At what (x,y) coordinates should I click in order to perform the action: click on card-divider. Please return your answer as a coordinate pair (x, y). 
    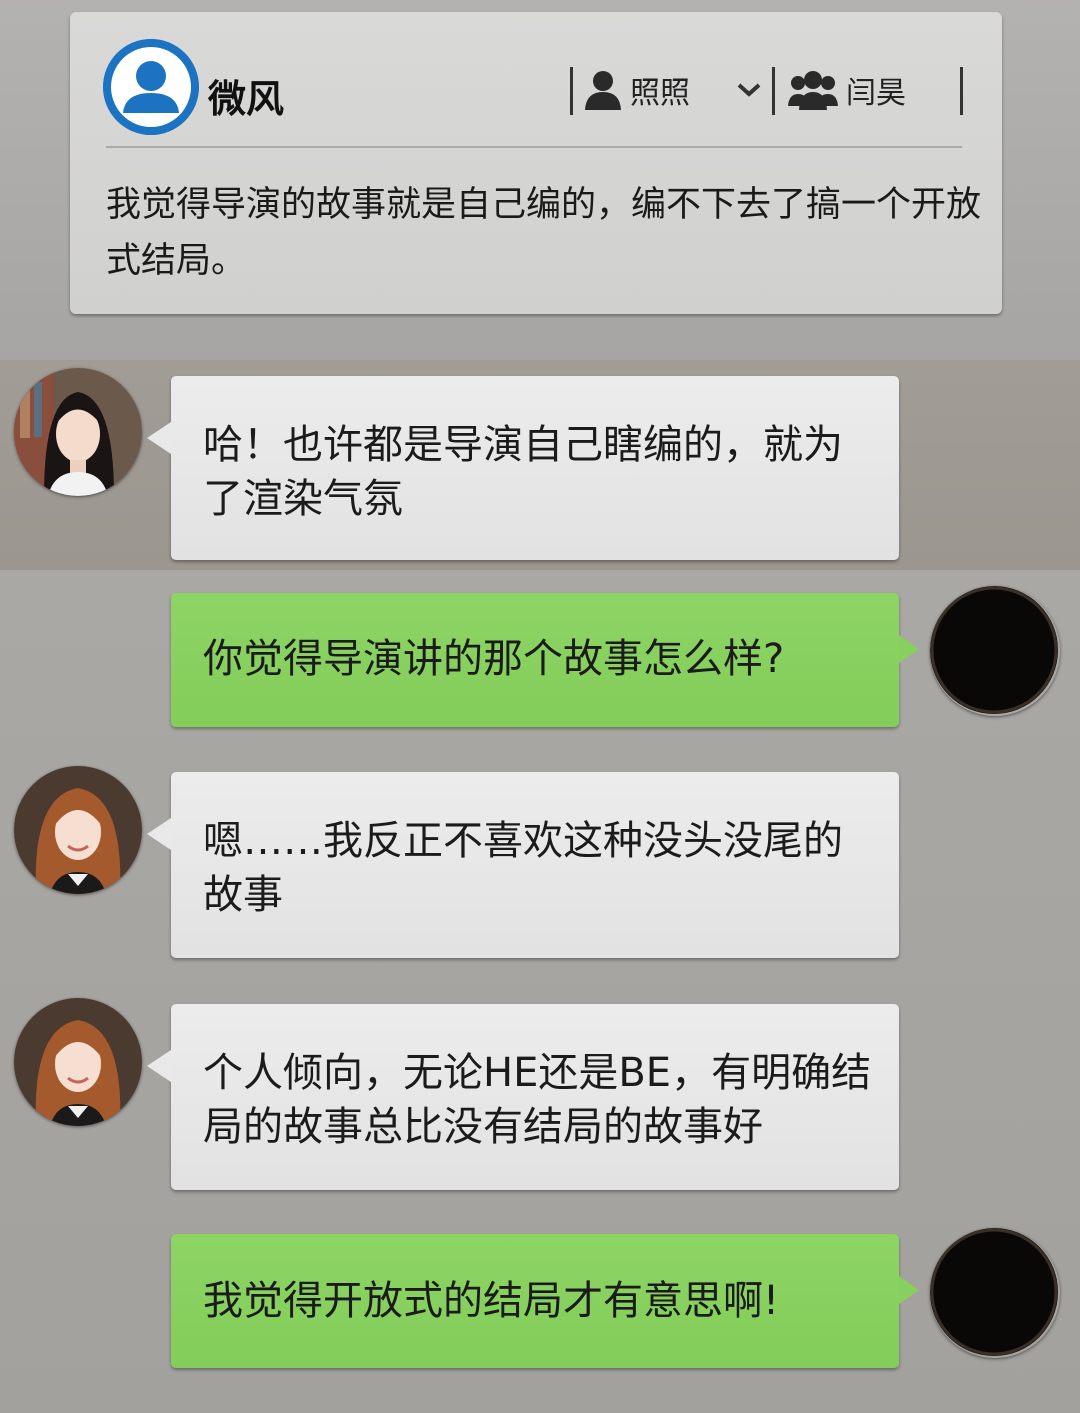
    Looking at the image, I should click on (534, 147).